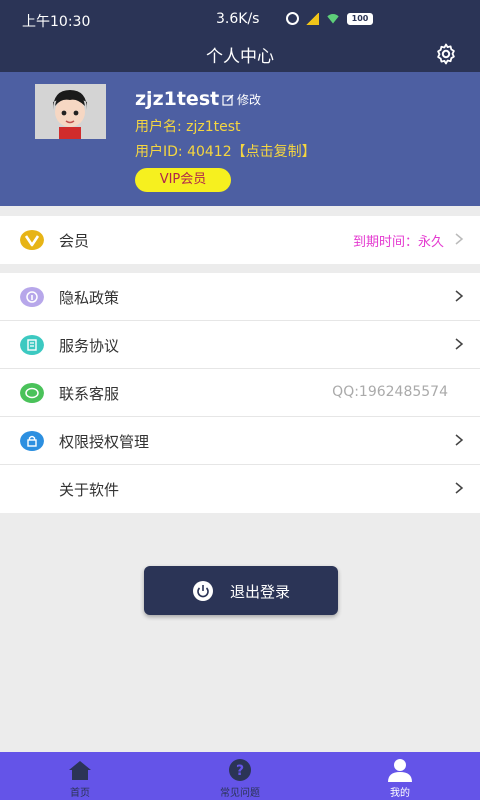  What do you see at coordinates (249, 100) in the screenshot?
I see `edit-label: 修改` at bounding box center [249, 100].